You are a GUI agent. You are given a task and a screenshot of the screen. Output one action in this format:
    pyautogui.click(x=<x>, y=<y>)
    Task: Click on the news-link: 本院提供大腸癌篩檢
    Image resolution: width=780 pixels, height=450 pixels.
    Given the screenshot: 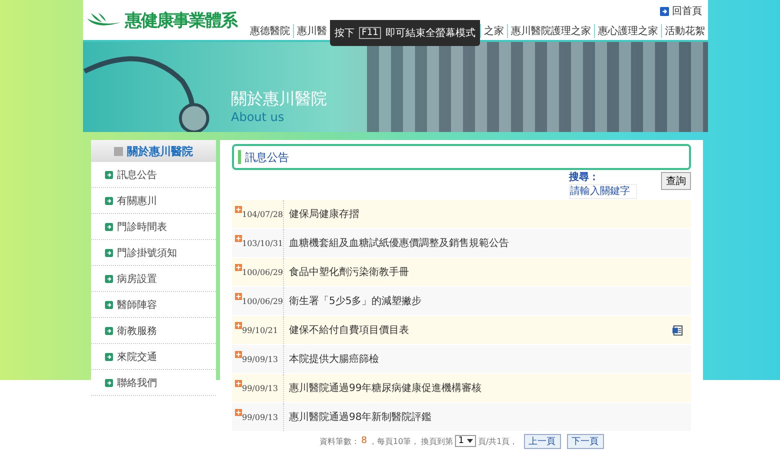 What is the action you would take?
    pyautogui.click(x=487, y=359)
    